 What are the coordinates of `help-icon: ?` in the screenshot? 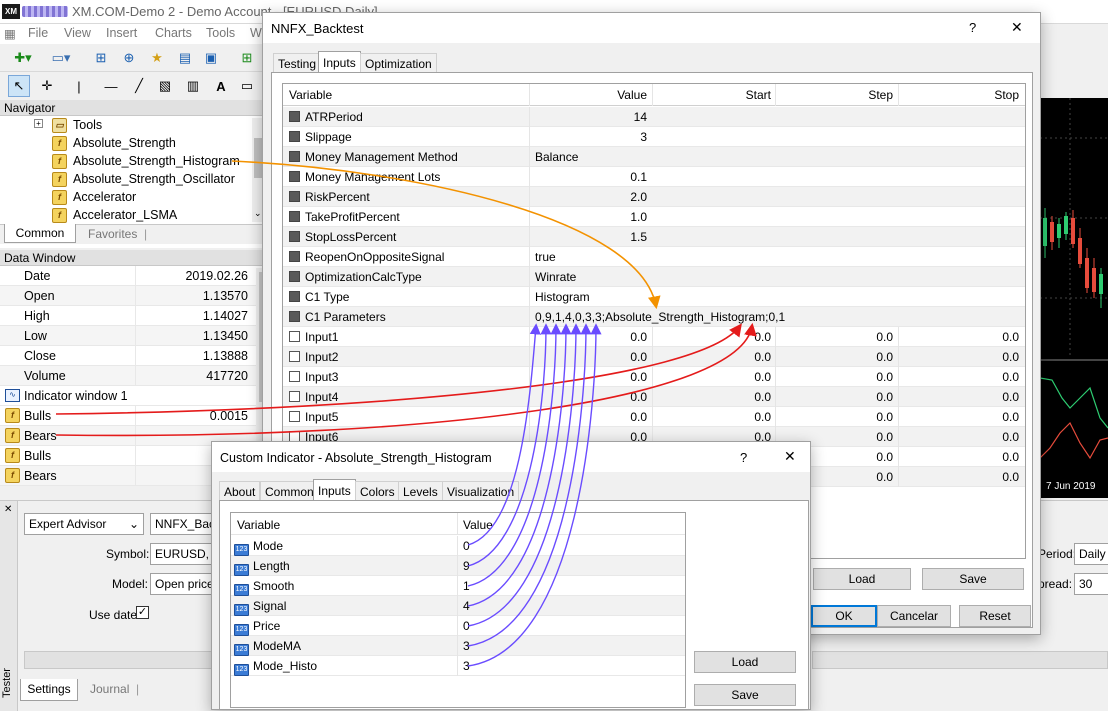 It's located at (972, 27).